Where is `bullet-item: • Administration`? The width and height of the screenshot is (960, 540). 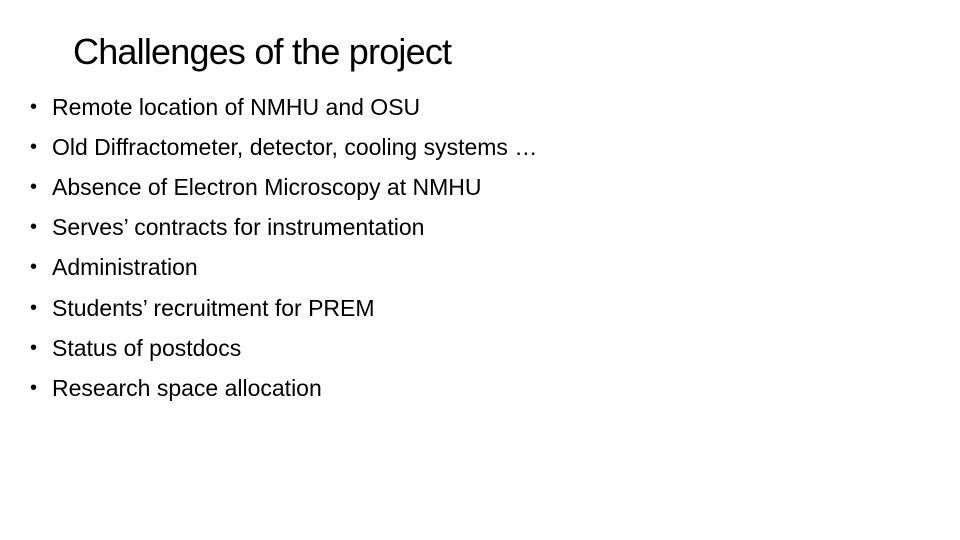
bullet-item: • Administration is located at coordinates (283, 268).